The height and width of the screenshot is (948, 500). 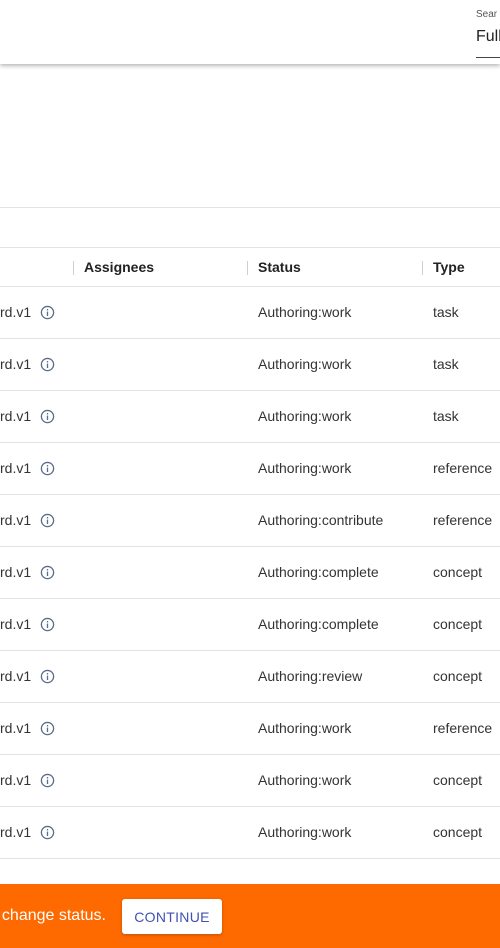 What do you see at coordinates (449, 267) in the screenshot?
I see `column-header-type: Type` at bounding box center [449, 267].